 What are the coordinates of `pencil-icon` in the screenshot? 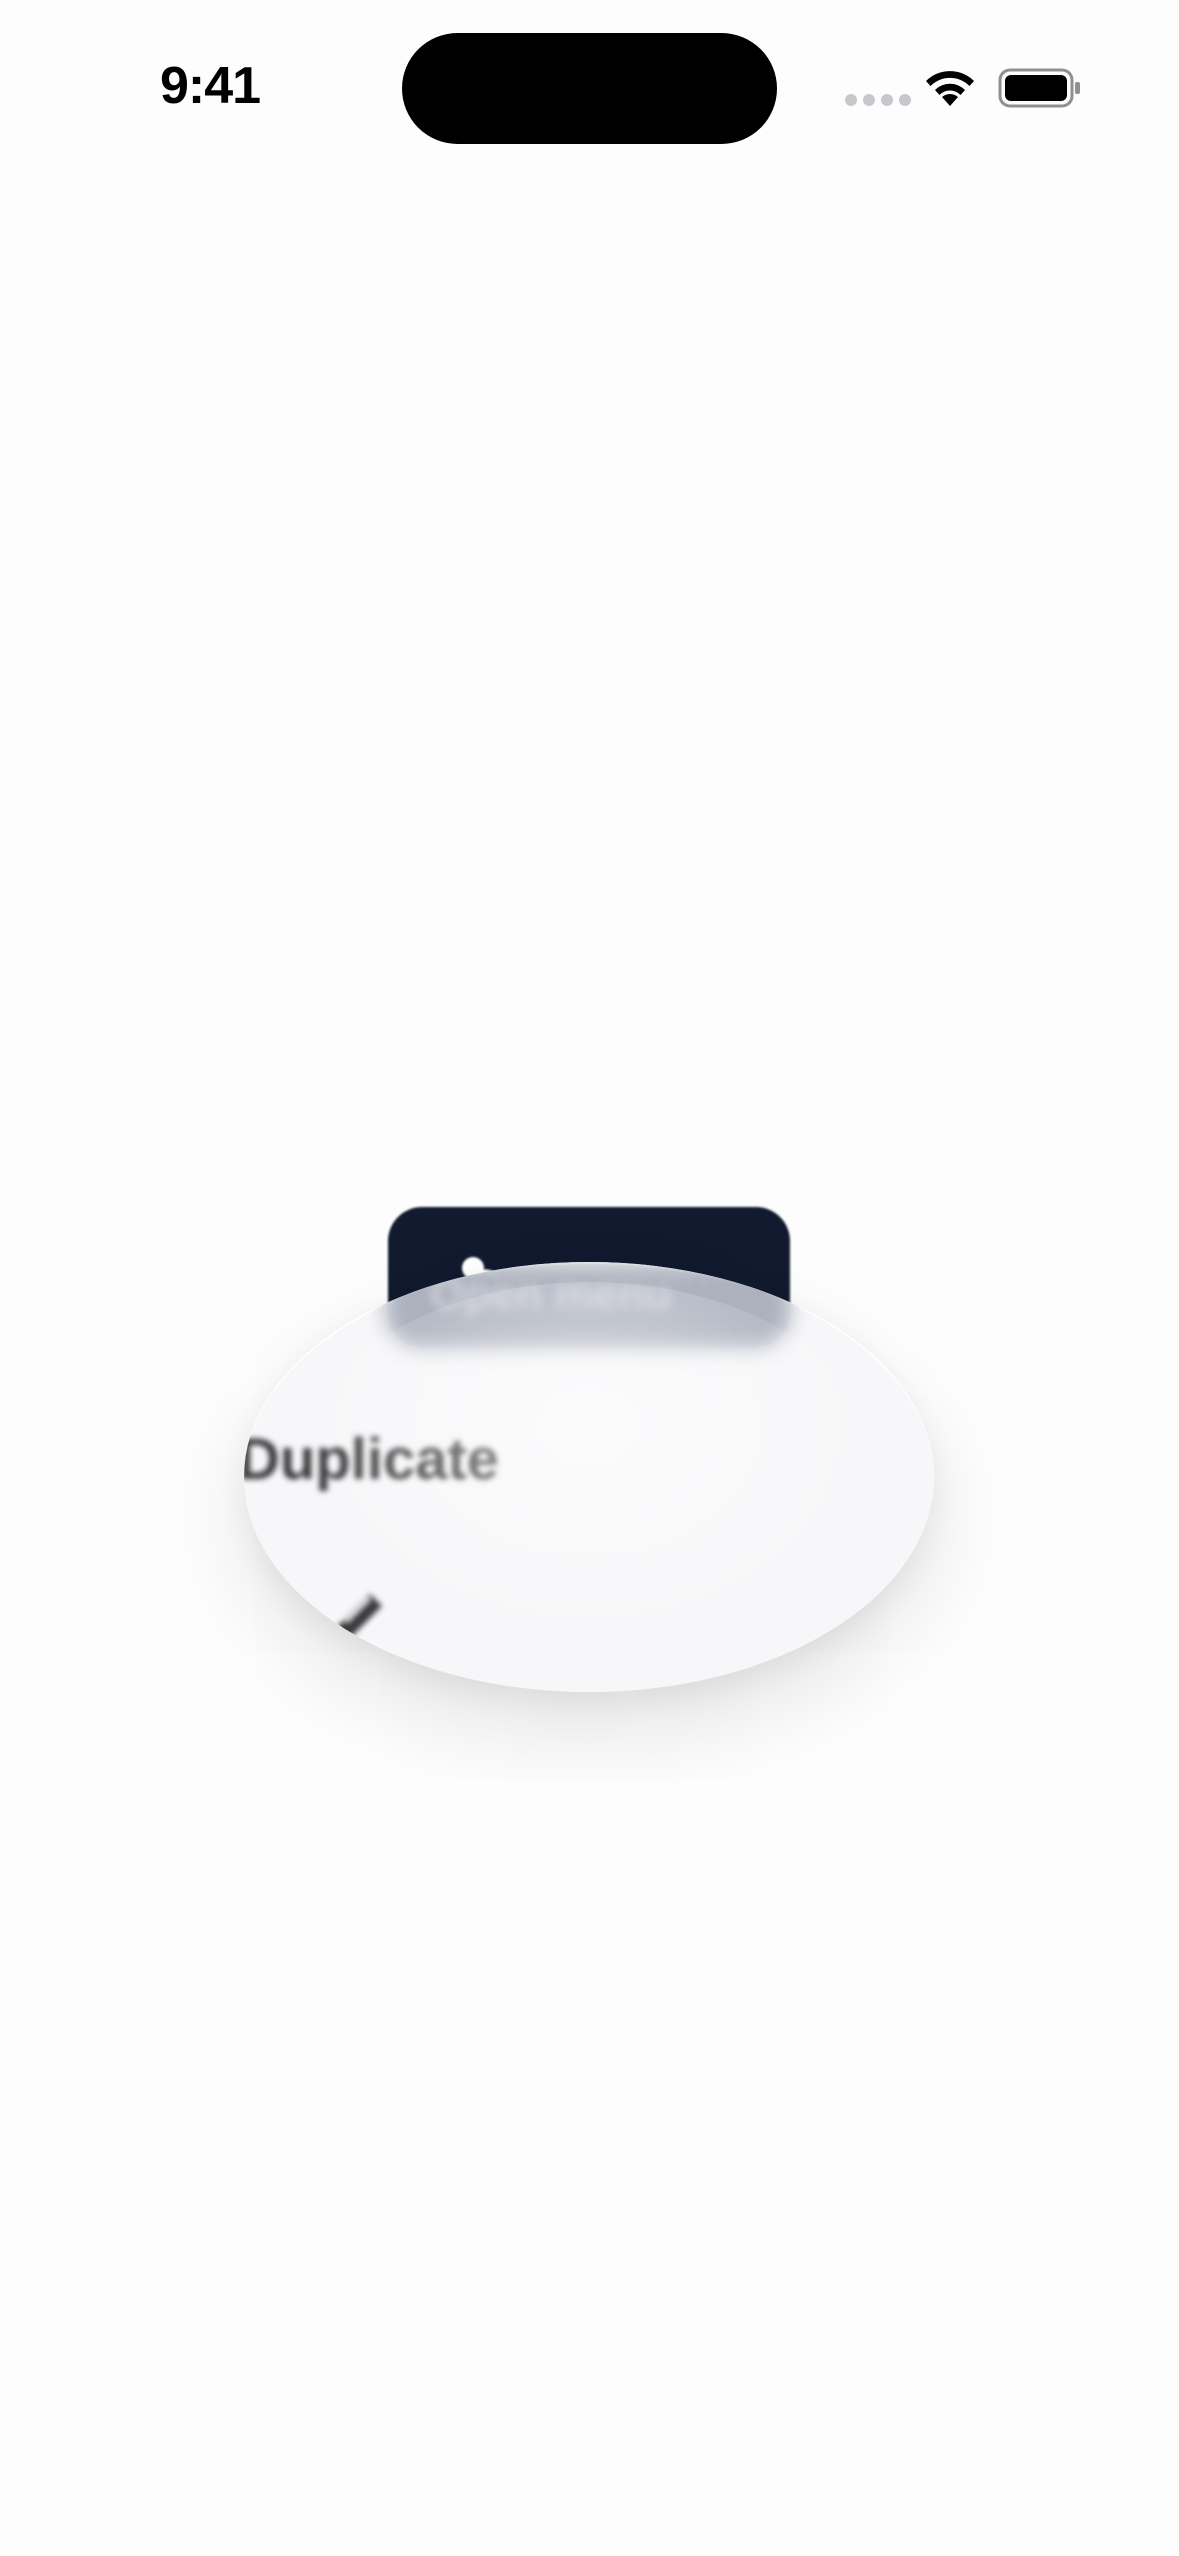 It's located at (357, 1619).